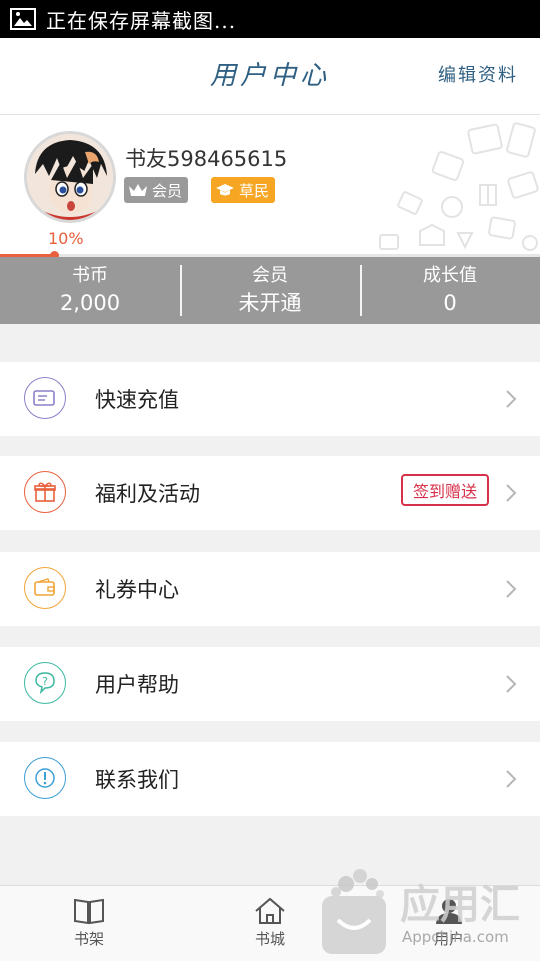 The width and height of the screenshot is (540, 961). I want to click on stat-value: 2,000, so click(90, 302).